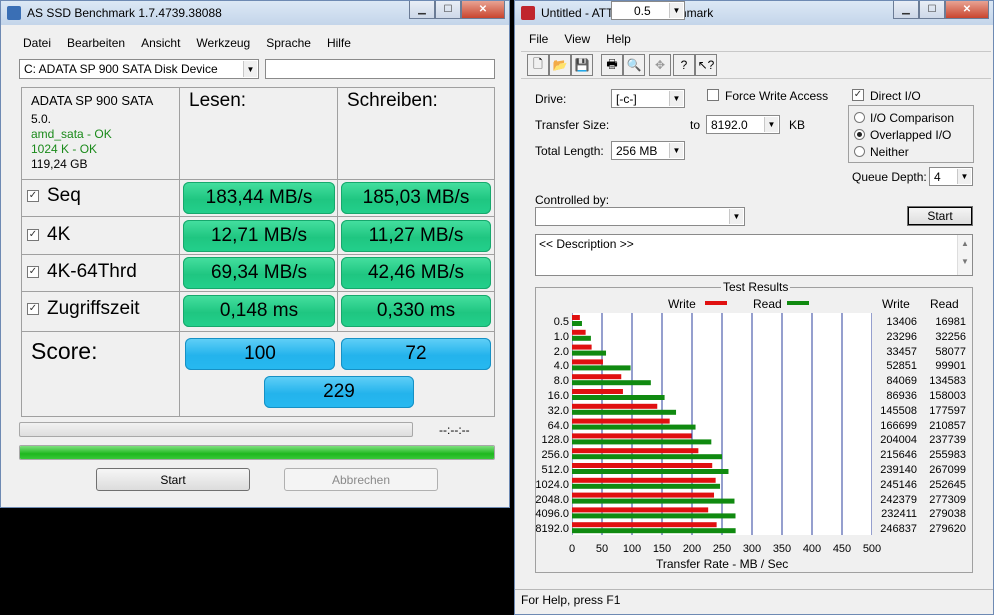 The image size is (994, 615). Describe the element at coordinates (947, 455) in the screenshot. I see `read-value-label: 255983` at that location.